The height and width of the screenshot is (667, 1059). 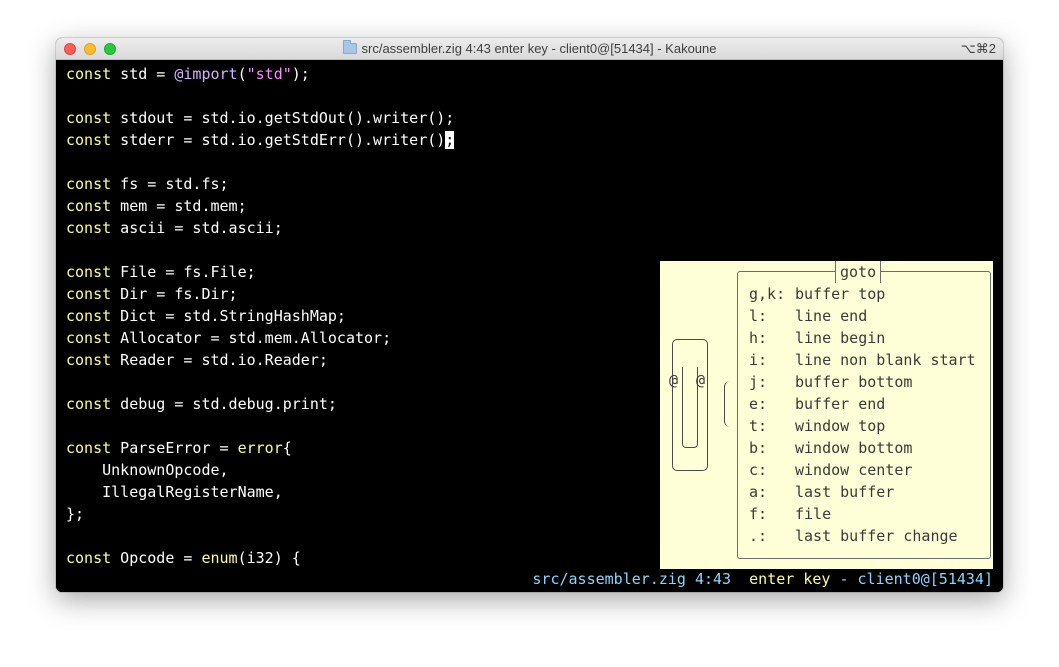 I want to click on goto-menu-item: .: last buffer change, so click(x=862, y=536).